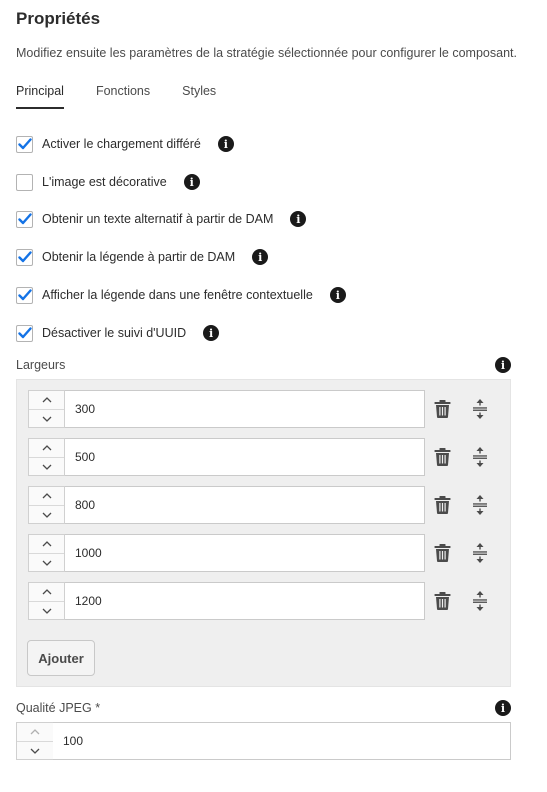  Describe the element at coordinates (199, 96) in the screenshot. I see `tab-styles: Styles` at that location.